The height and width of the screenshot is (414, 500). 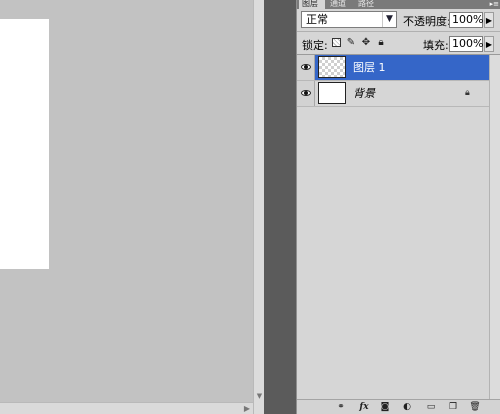 I want to click on canvas-vertical-scrollbar: ▼, so click(x=258, y=207).